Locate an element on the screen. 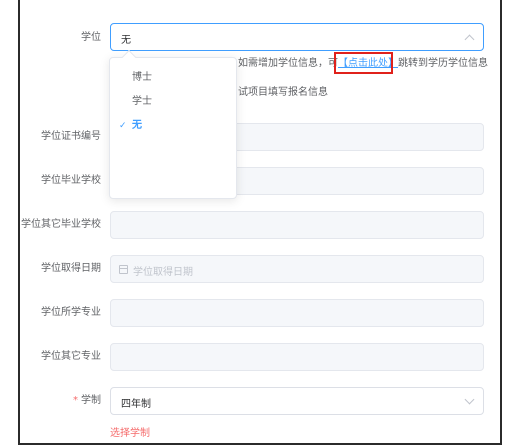 The width and height of the screenshot is (525, 445). other-school-label: 学位其它毕业学校 is located at coordinates (61, 224).